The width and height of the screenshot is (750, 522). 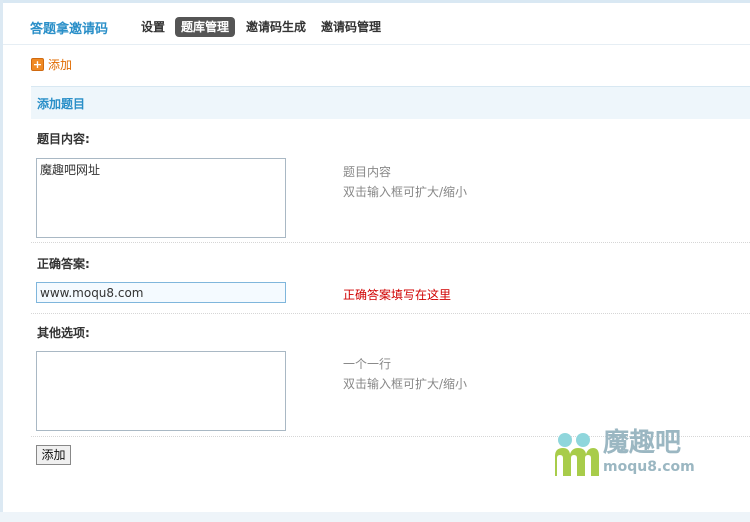 What do you see at coordinates (642, 443) in the screenshot?
I see `watermark-brand: 魔趣吧` at bounding box center [642, 443].